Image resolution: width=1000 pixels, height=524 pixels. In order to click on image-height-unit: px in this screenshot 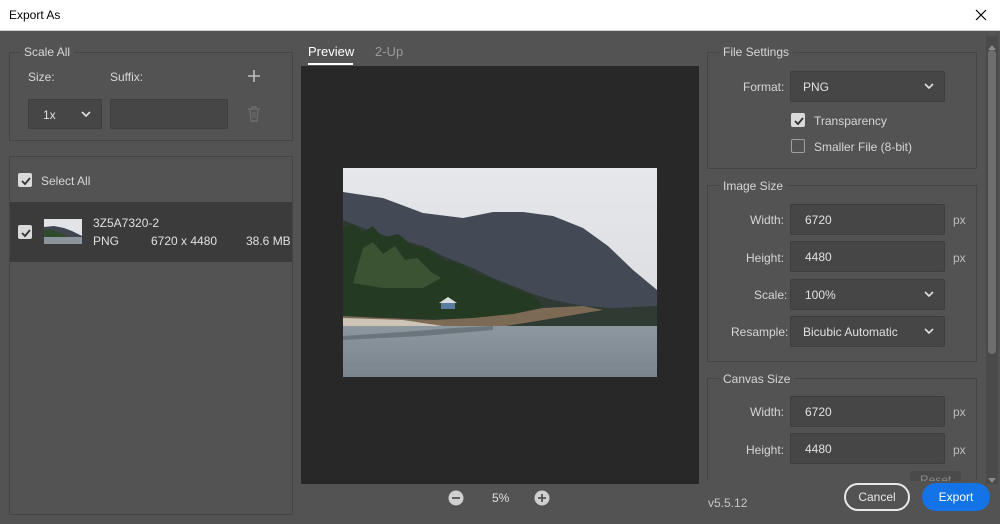, I will do `click(959, 258)`.